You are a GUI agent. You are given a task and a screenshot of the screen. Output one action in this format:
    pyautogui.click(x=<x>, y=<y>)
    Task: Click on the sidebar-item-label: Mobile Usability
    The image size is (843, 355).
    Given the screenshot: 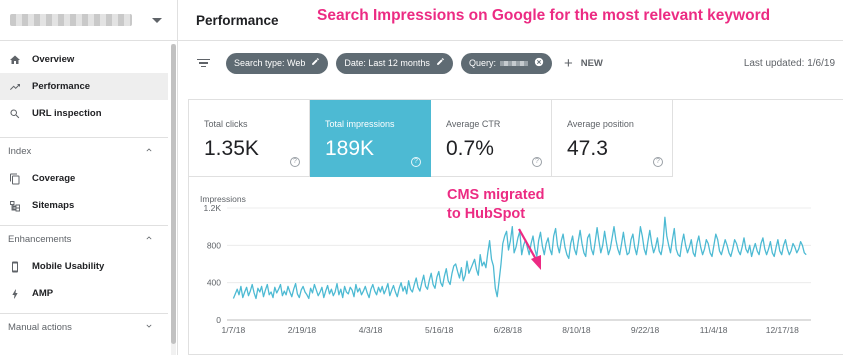 What is the action you would take?
    pyautogui.click(x=68, y=266)
    